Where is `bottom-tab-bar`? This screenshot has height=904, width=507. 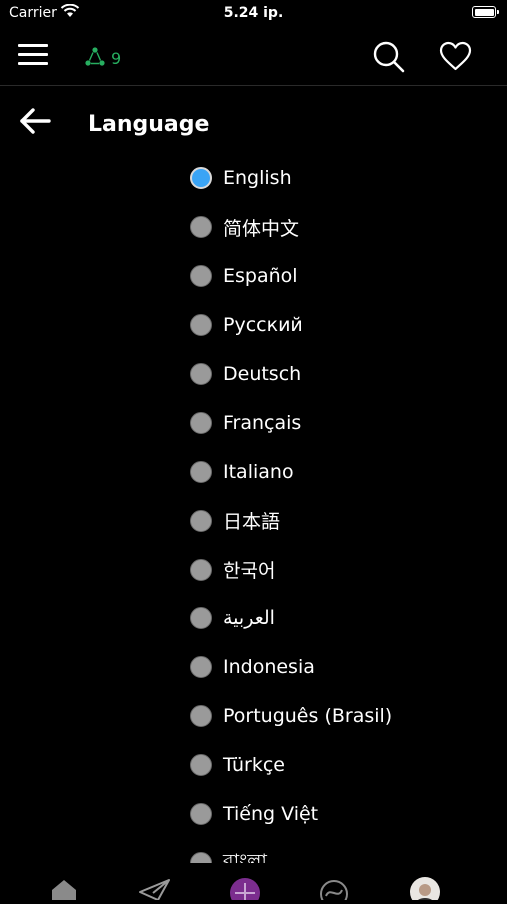
bottom-tab-bar is located at coordinates (253, 886).